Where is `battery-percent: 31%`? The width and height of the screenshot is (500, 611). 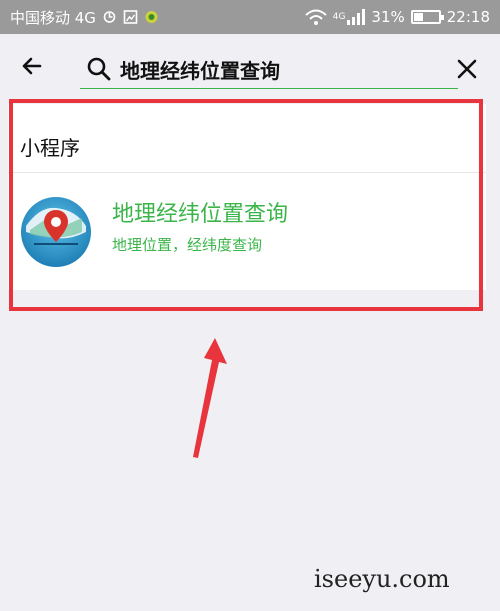
battery-percent: 31% is located at coordinates (388, 17).